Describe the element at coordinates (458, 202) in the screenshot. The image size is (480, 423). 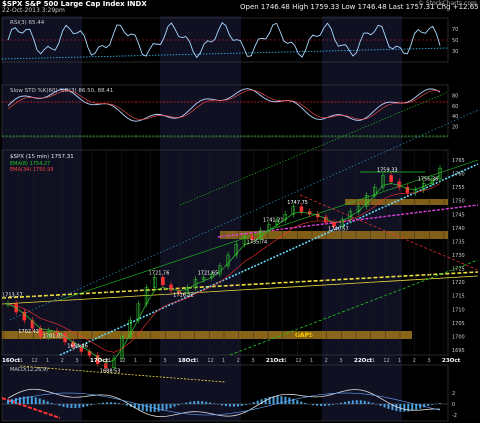
I see `axis-tick-label: 1750` at that location.